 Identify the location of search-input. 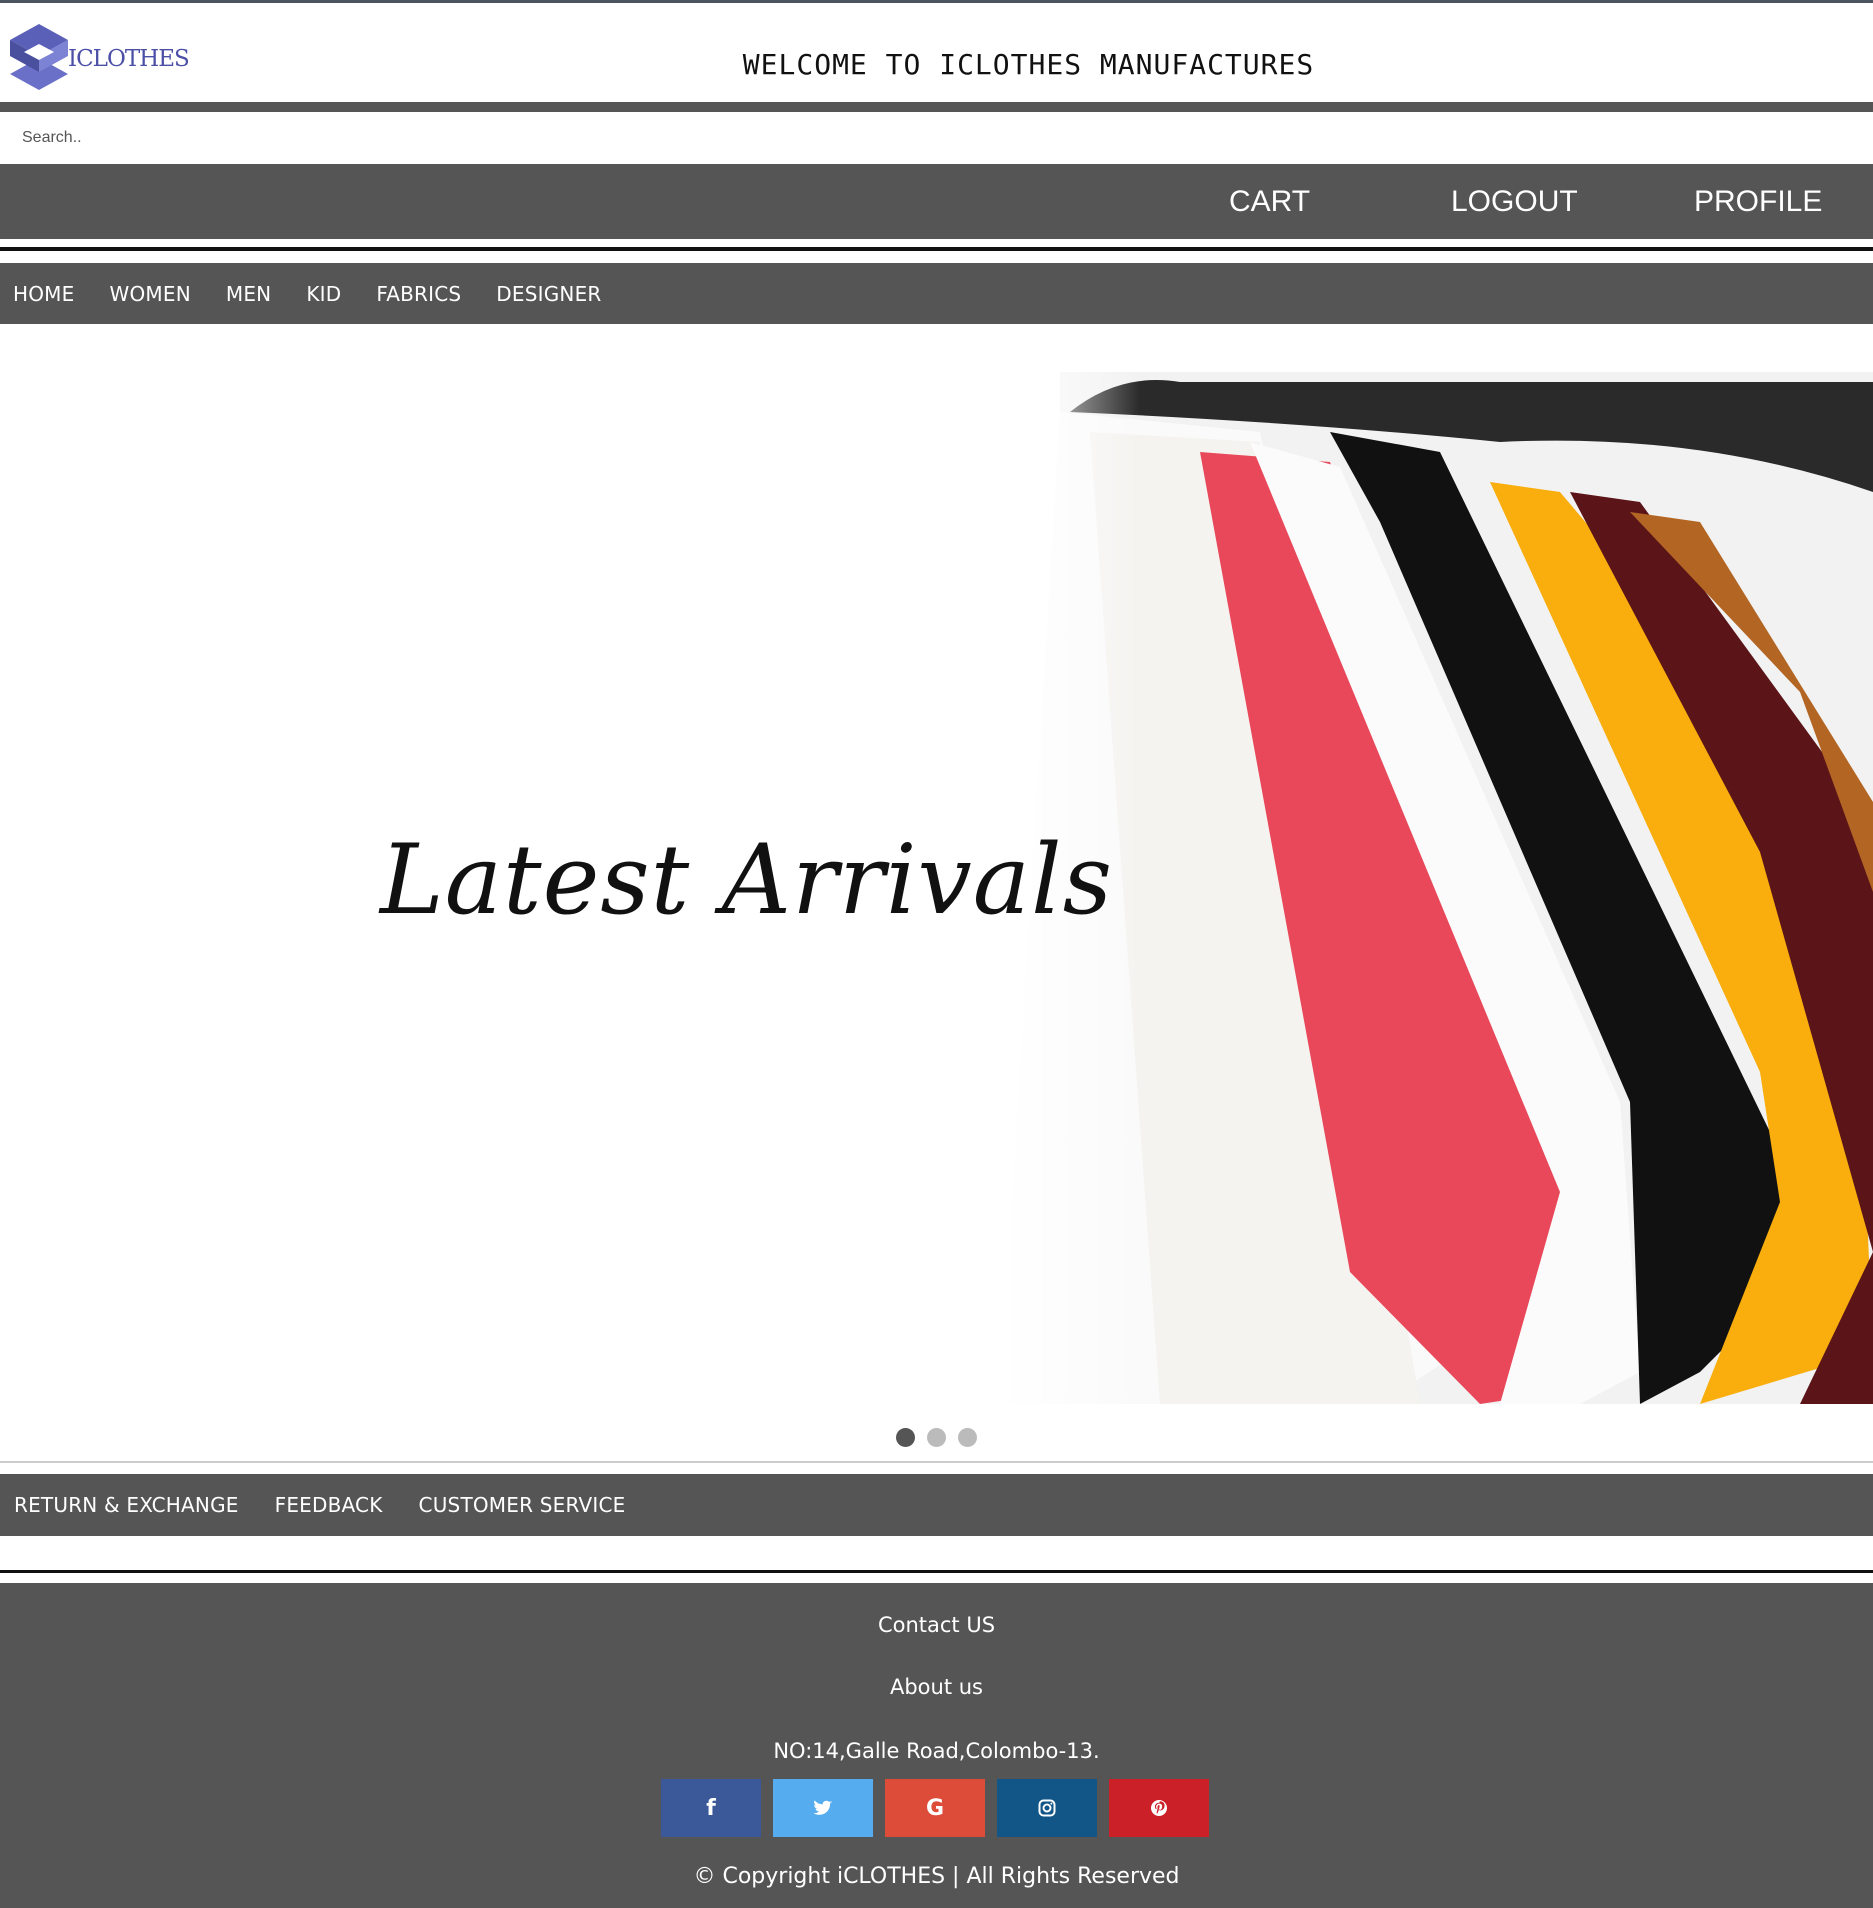
(936, 138).